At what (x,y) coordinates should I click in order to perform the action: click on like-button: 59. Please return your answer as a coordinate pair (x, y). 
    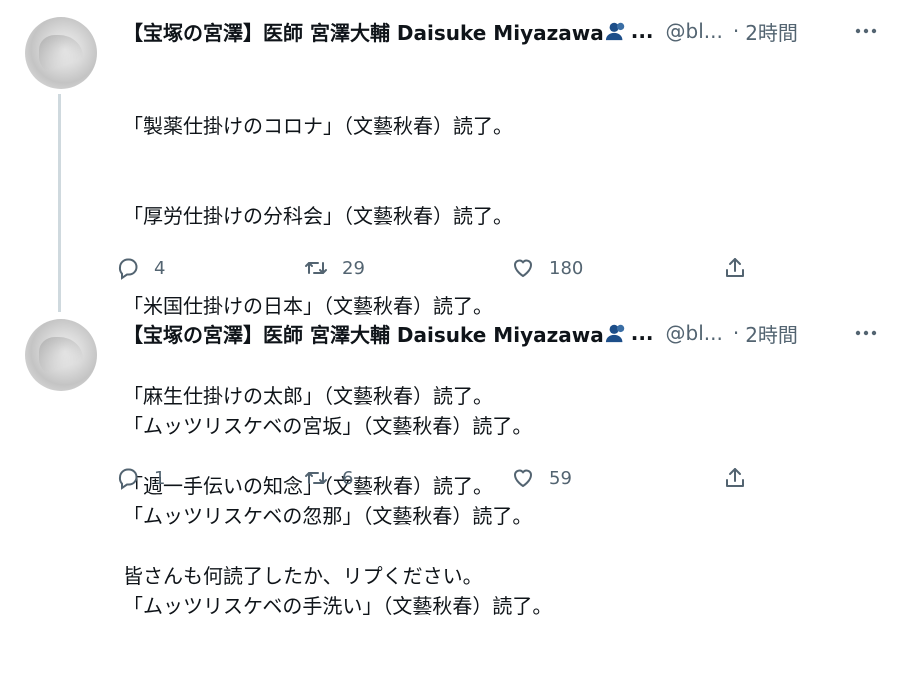
    Looking at the image, I should click on (541, 478).